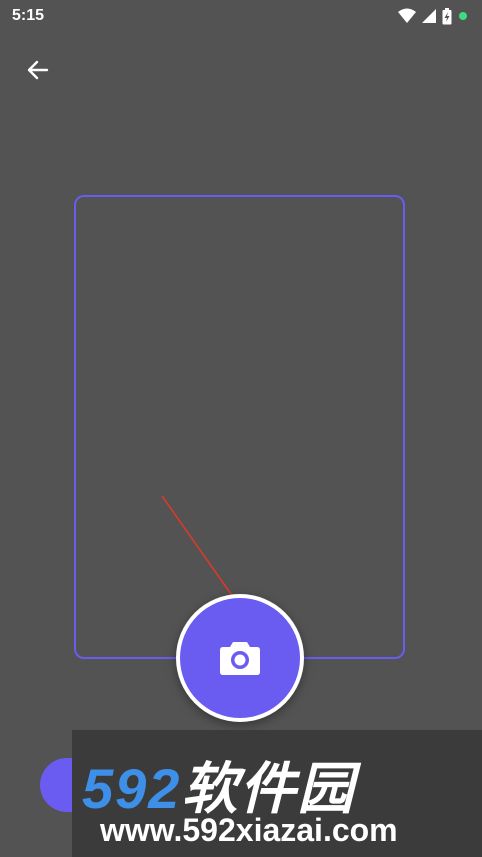 This screenshot has width=482, height=857. I want to click on arrow-left-icon, so click(38, 70).